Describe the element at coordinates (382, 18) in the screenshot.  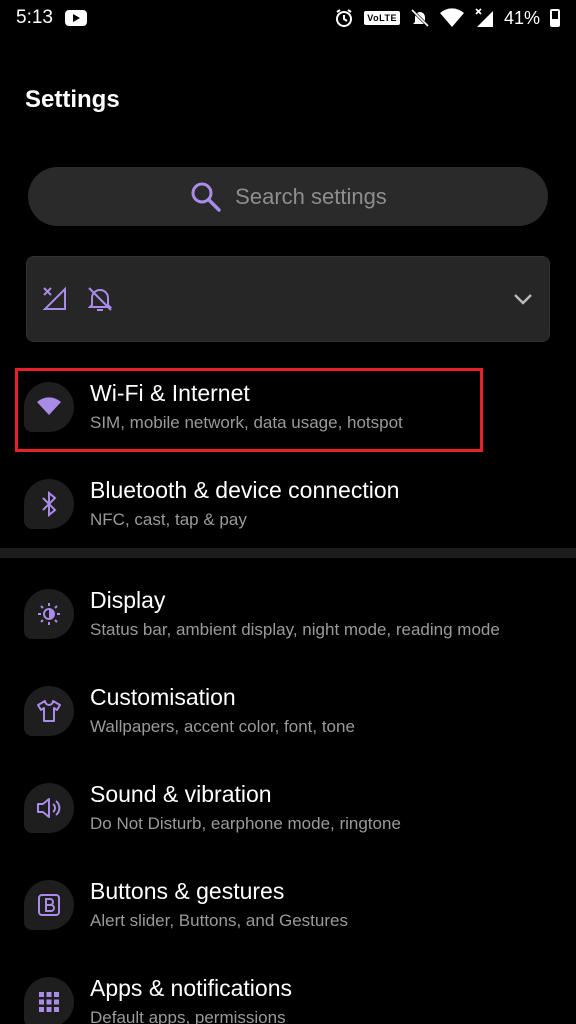
I see `volte-badge: VoLTE` at that location.